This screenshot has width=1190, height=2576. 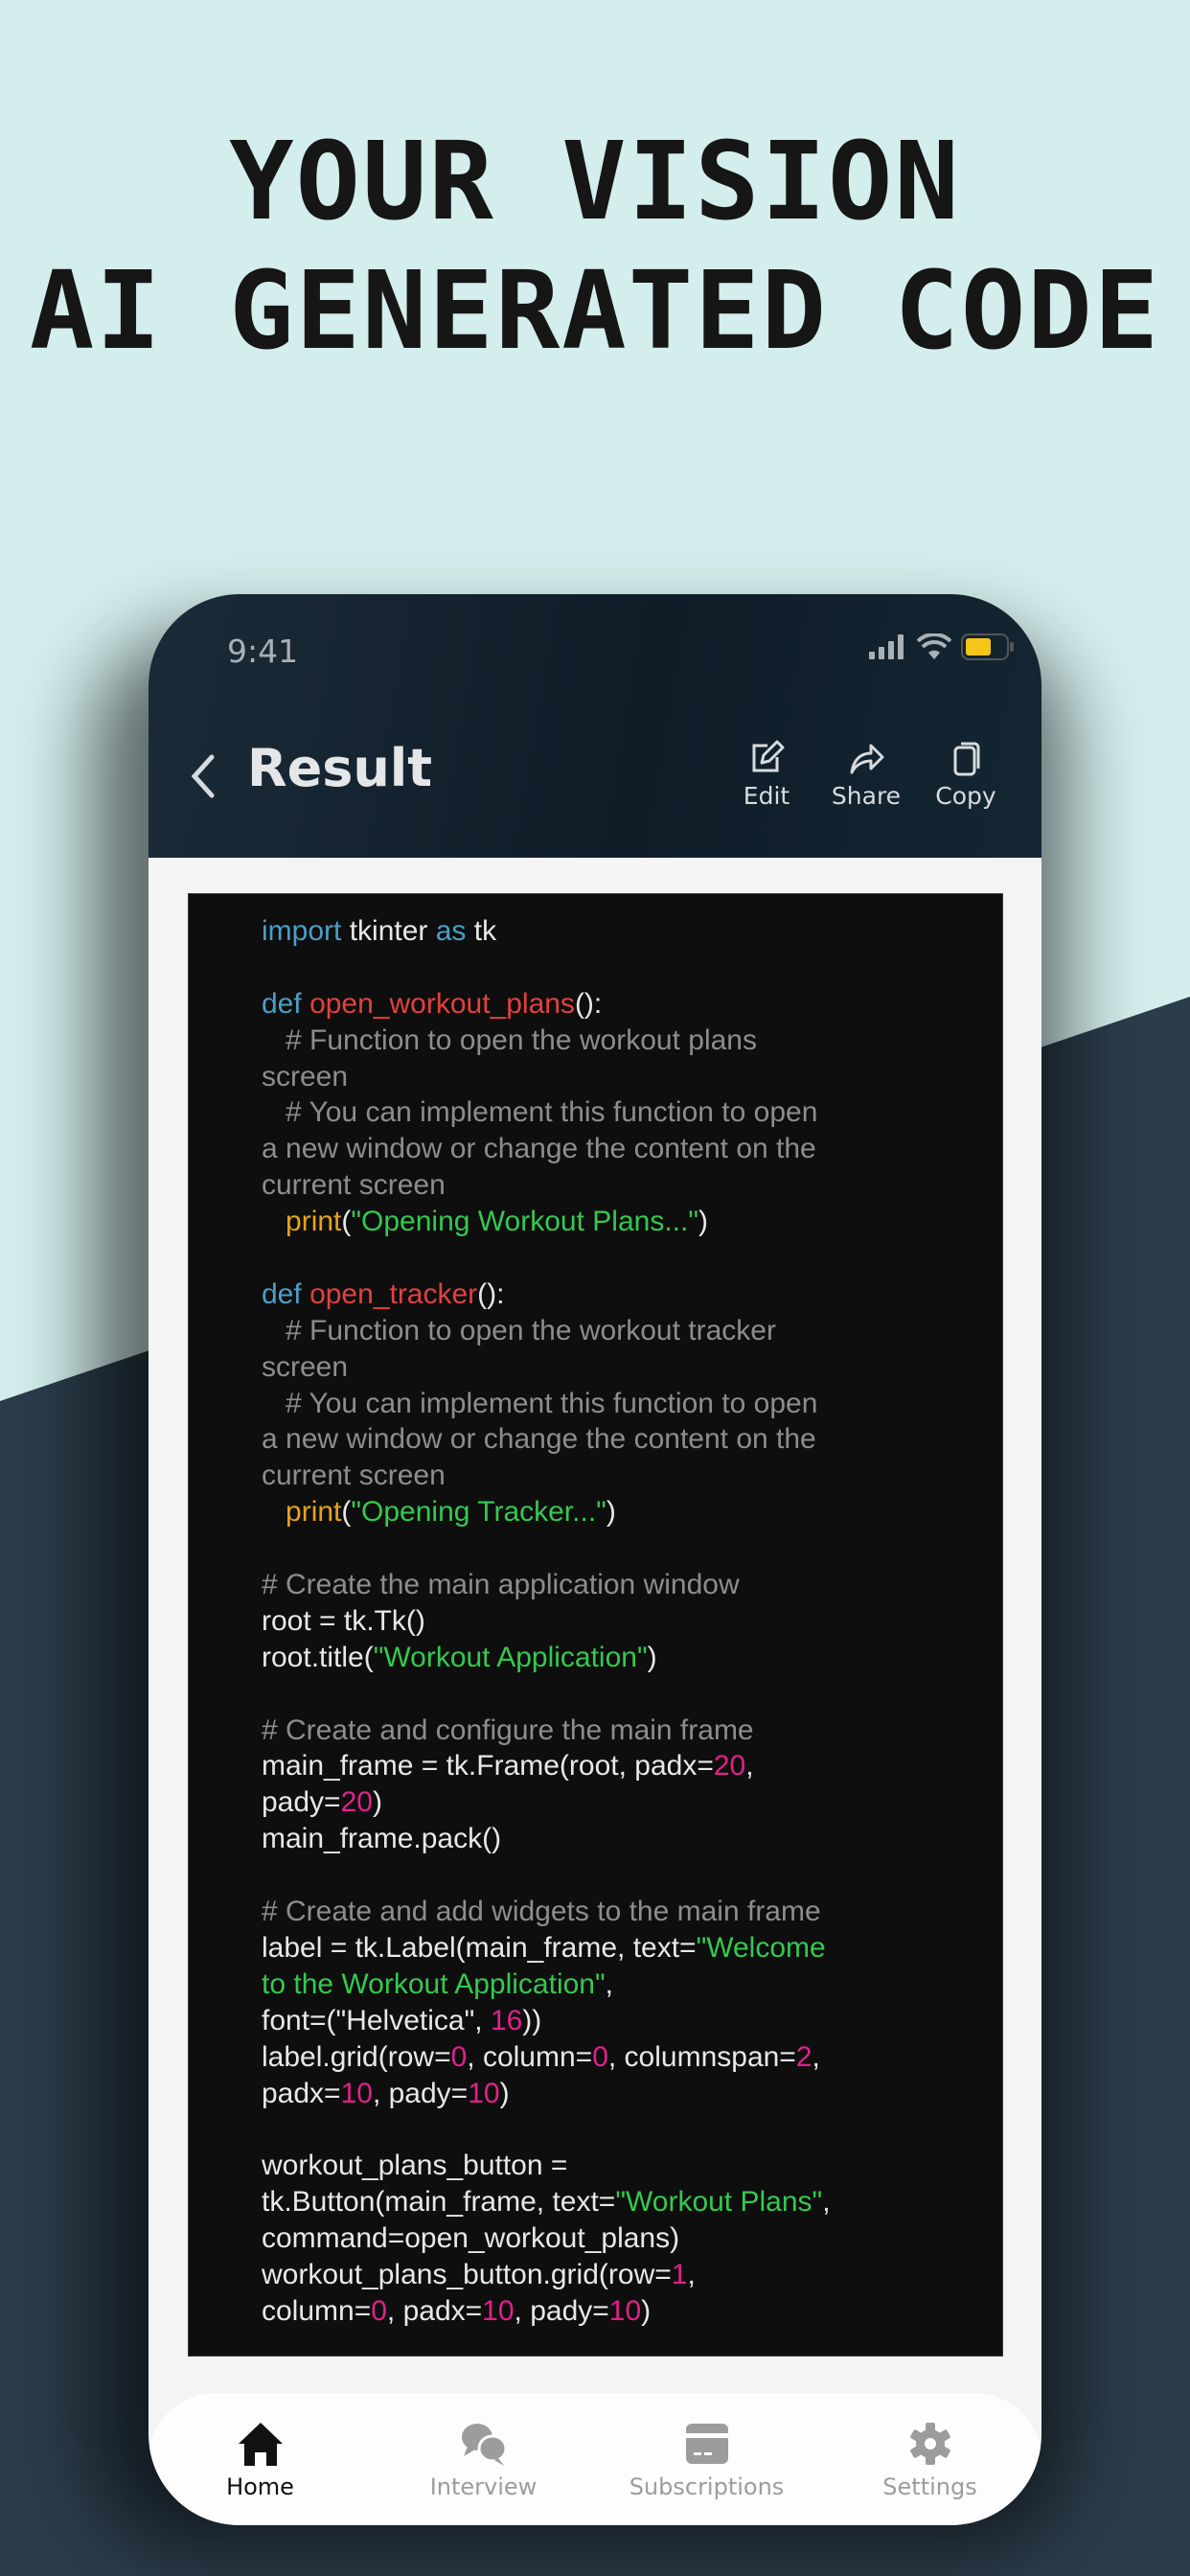 What do you see at coordinates (606, 931) in the screenshot?
I see `code-line: import tkinter as tk` at bounding box center [606, 931].